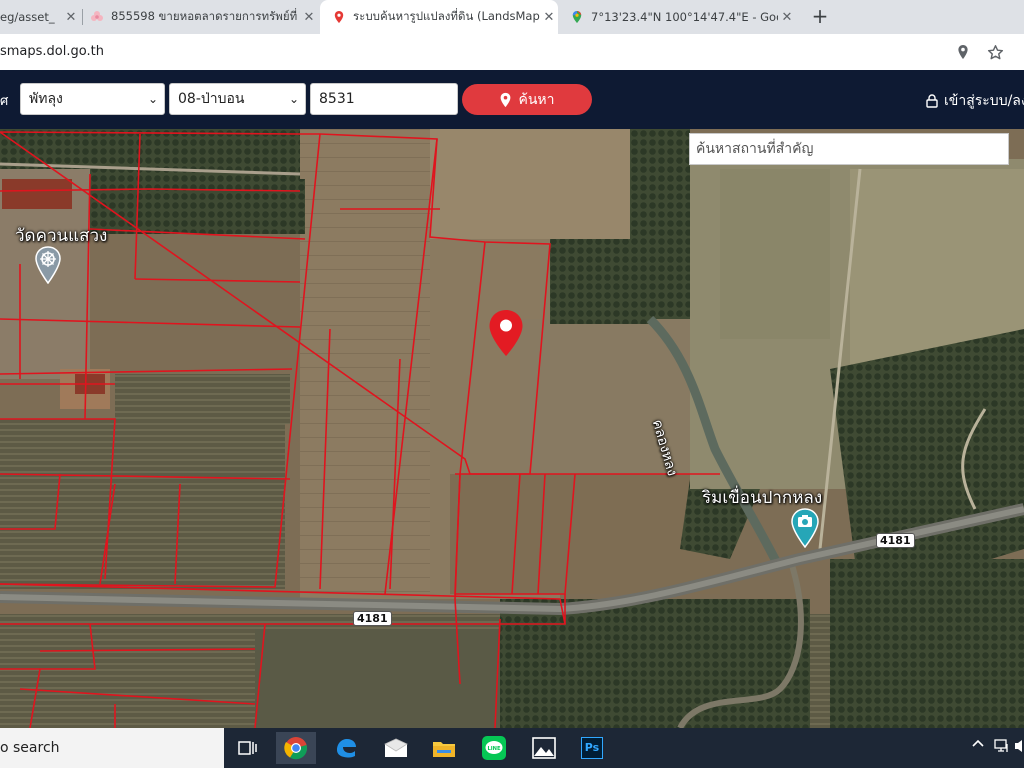  I want to click on file-explorer-icon, so click(444, 748).